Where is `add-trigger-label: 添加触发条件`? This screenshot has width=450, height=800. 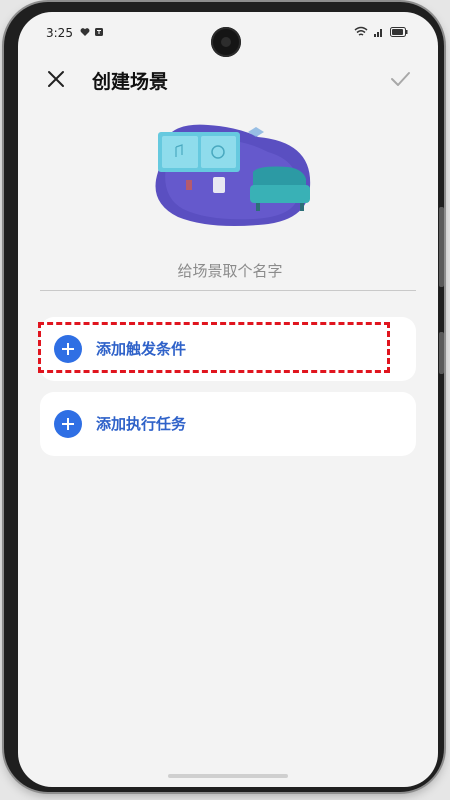
add-trigger-label: 添加触发条件 is located at coordinates (141, 349).